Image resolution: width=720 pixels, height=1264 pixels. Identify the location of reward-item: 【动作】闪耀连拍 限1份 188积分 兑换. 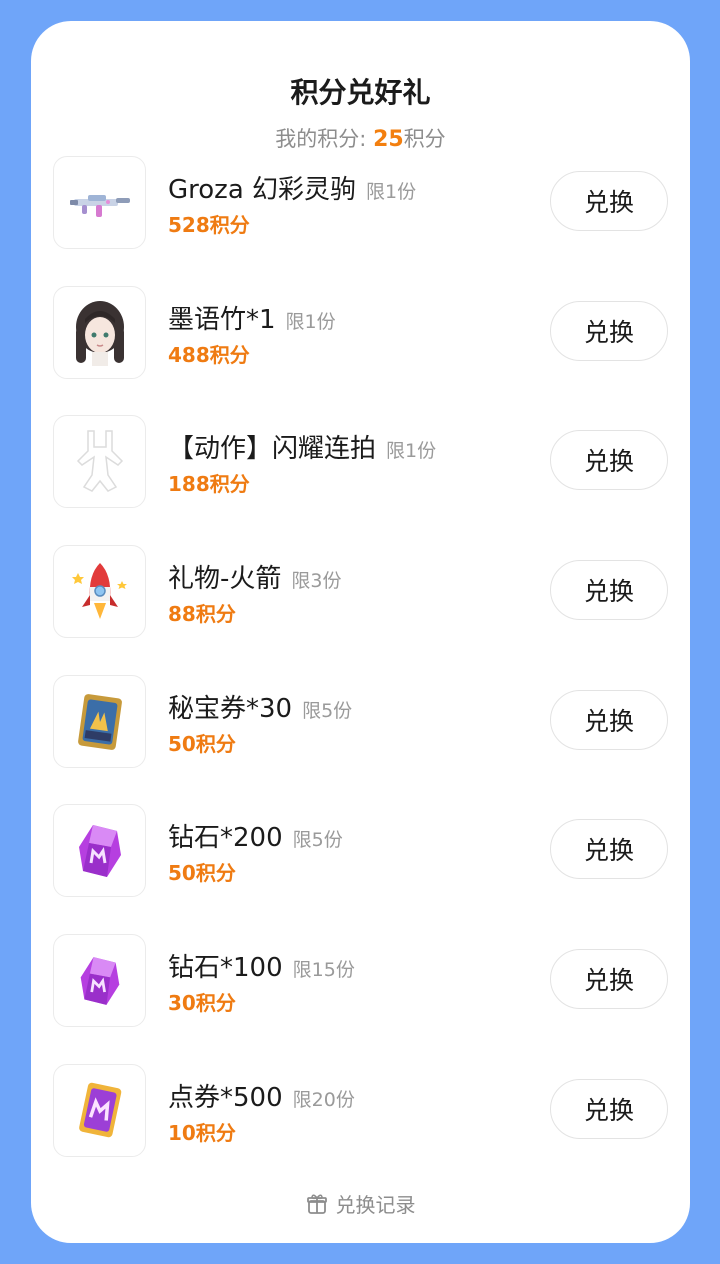
(360, 461).